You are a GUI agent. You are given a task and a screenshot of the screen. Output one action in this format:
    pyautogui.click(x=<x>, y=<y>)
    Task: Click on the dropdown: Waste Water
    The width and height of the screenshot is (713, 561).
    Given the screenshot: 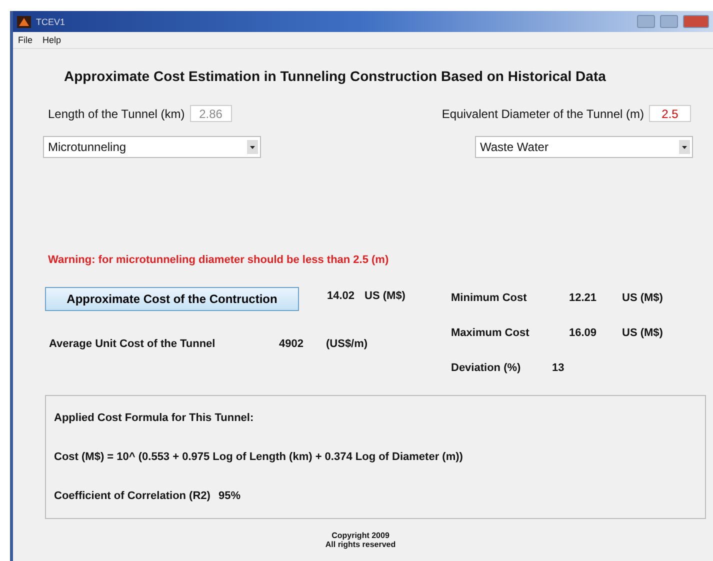 What is the action you would take?
    pyautogui.click(x=584, y=147)
    